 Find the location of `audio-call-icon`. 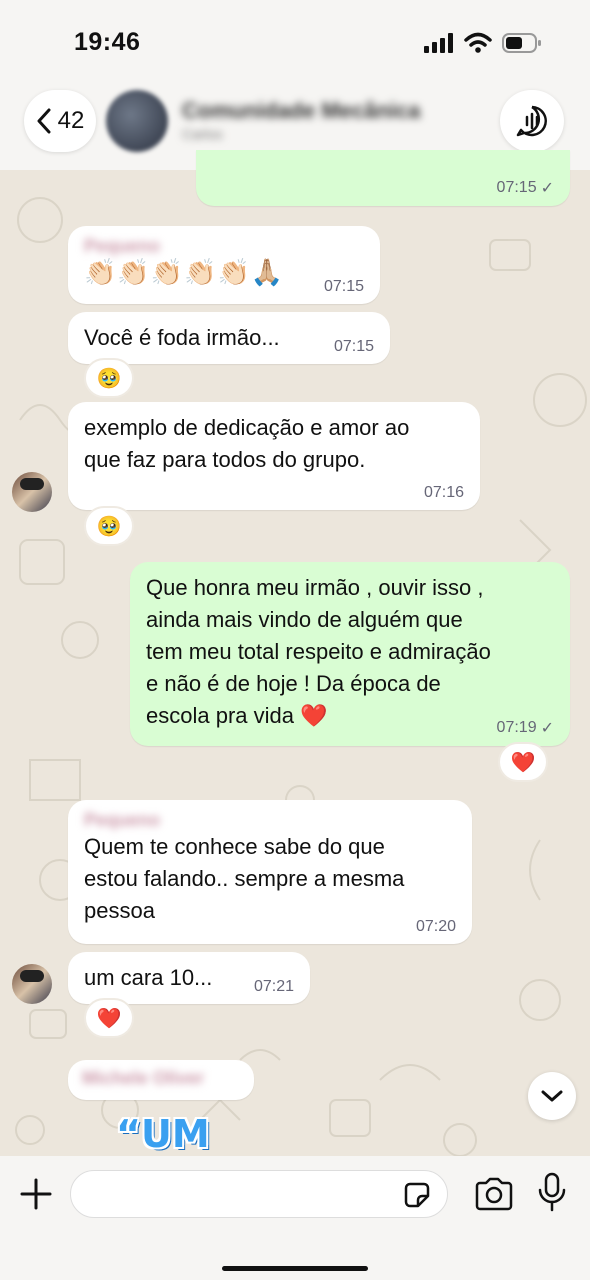

audio-call-icon is located at coordinates (531, 121).